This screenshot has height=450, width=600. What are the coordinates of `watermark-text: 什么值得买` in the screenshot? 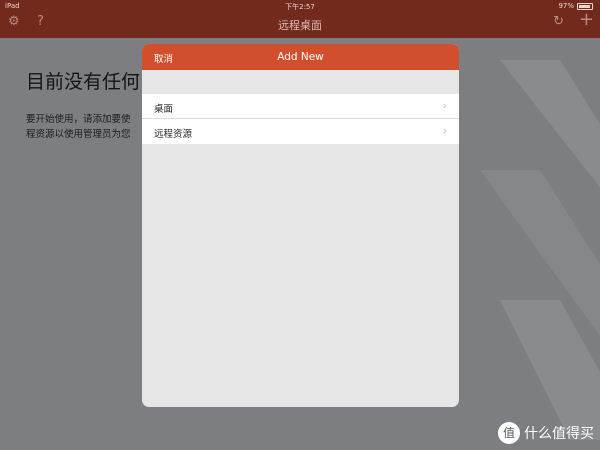 It's located at (559, 434).